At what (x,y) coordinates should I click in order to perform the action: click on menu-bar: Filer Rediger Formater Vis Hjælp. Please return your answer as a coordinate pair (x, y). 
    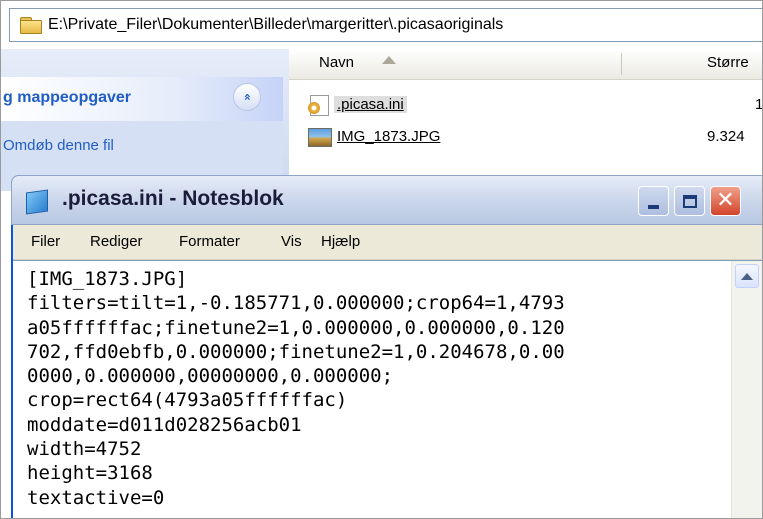
    Looking at the image, I should click on (387, 242).